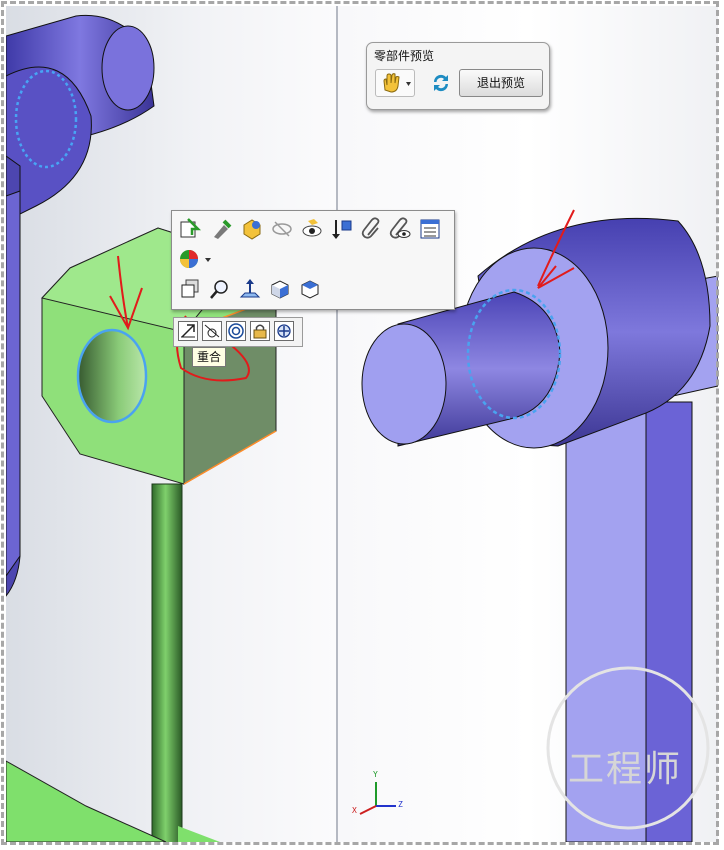 This screenshot has width=724, height=850. I want to click on mate-toolbar, so click(238, 332).